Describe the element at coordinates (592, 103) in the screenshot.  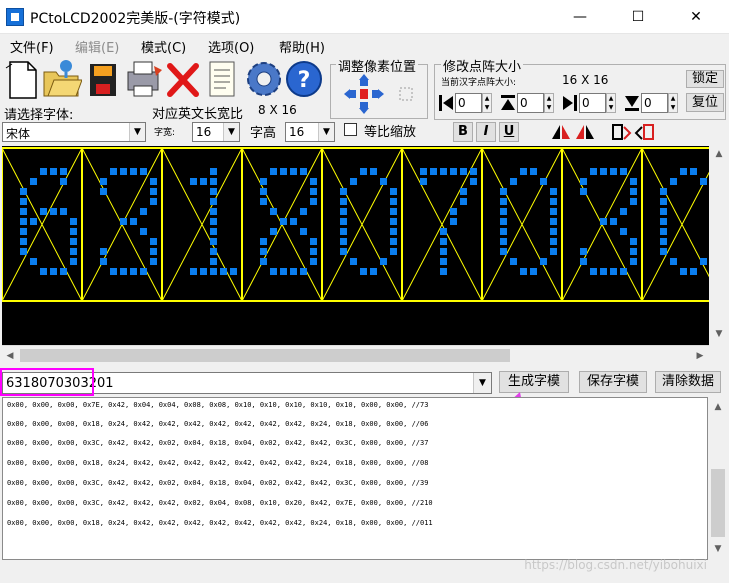
I see `spin-right-value: 0` at that location.